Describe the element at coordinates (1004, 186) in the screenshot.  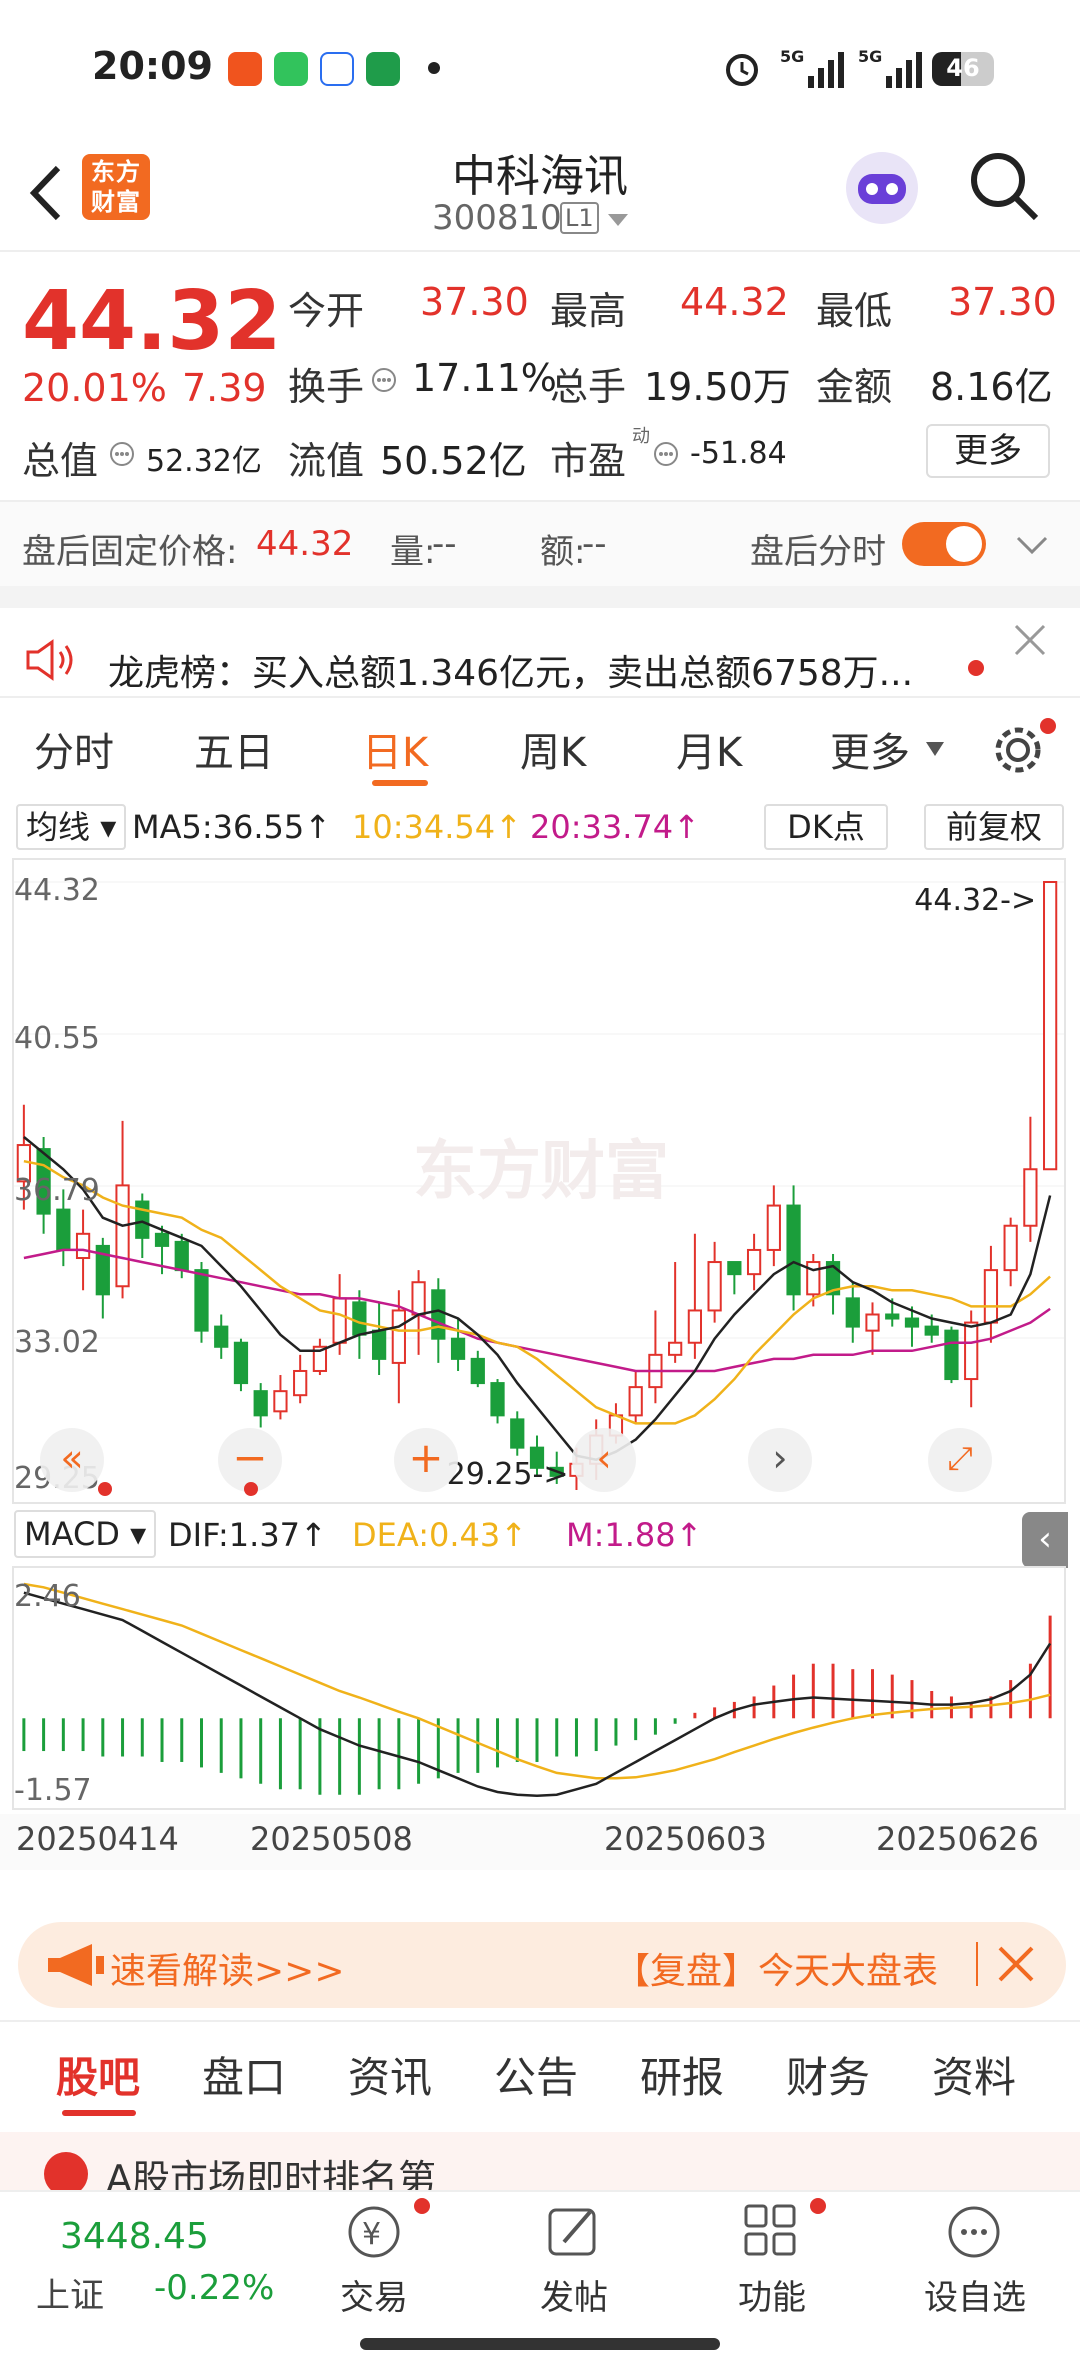
I see `search-icon` at that location.